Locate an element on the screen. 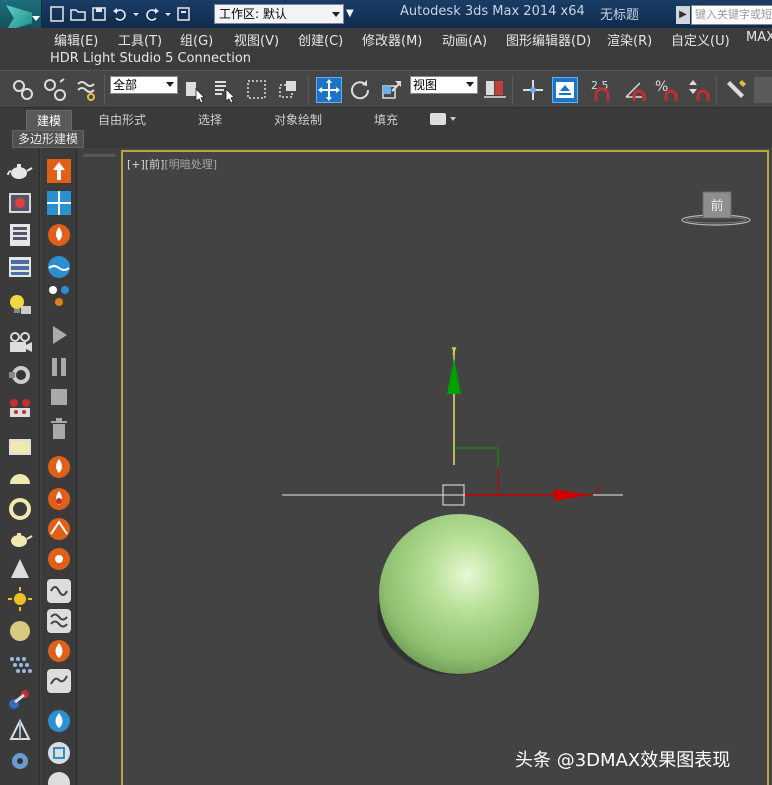 The width and height of the screenshot is (772, 785). teapot-small-icon is located at coordinates (20, 539).